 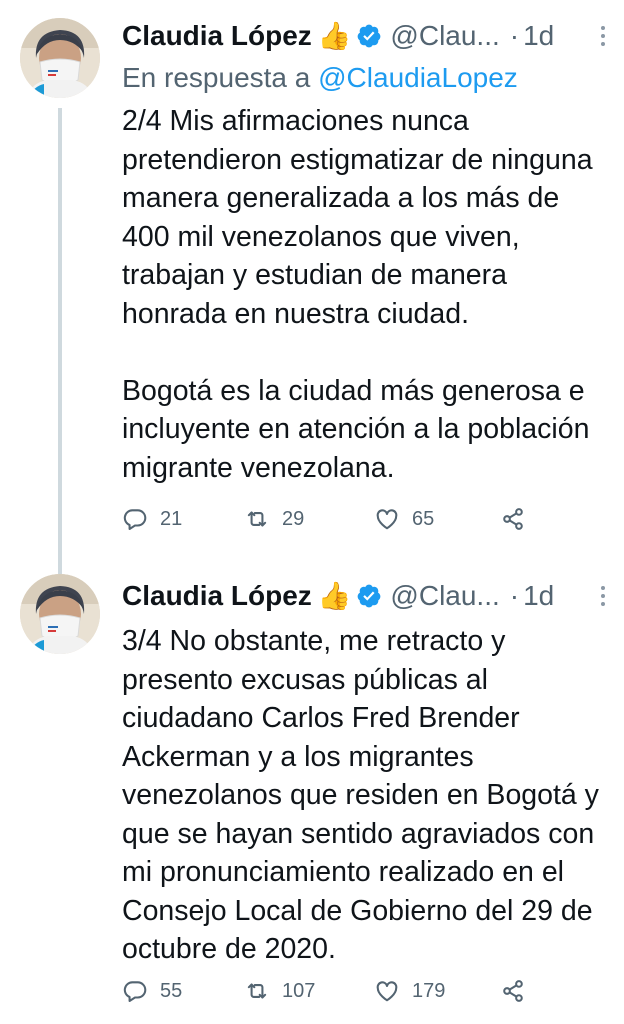 What do you see at coordinates (418, 77) in the screenshot?
I see `reply-mention-link: @ClaudiaLopez` at bounding box center [418, 77].